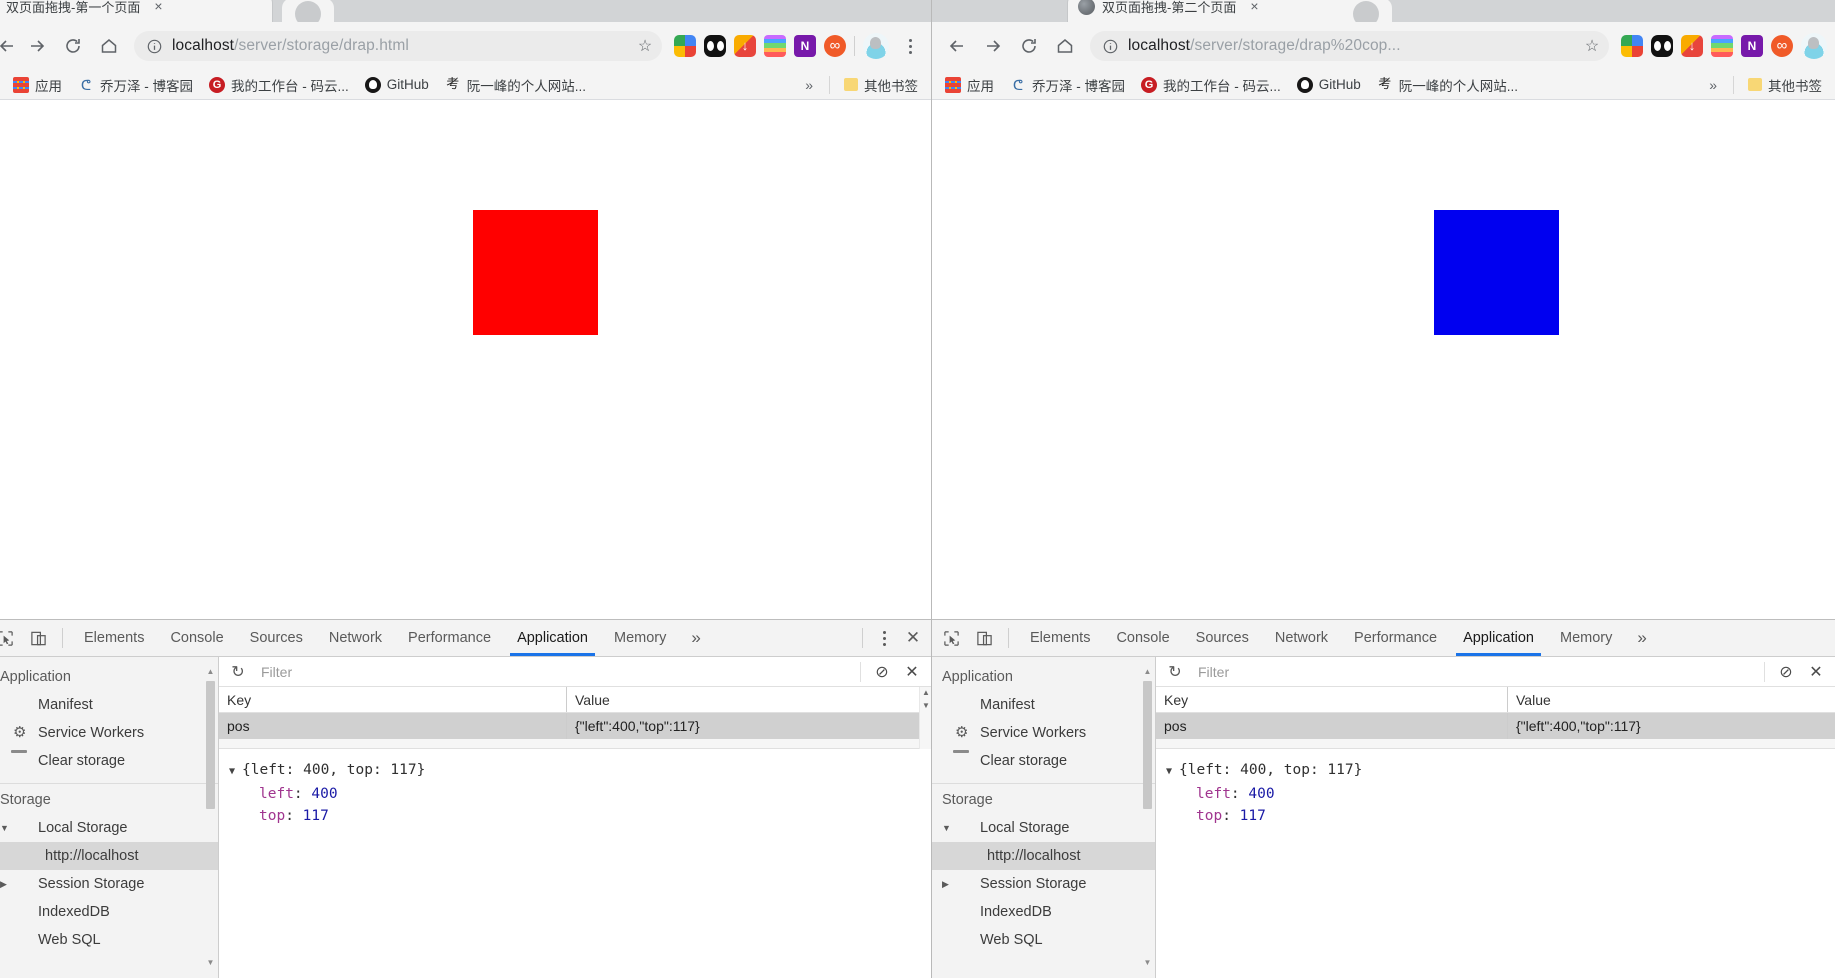 The width and height of the screenshot is (1835, 978). What do you see at coordinates (1067, 85) in the screenshot?
I see `bookmark-cnblogs: ᕦ 乔万泽 - 博客园` at bounding box center [1067, 85].